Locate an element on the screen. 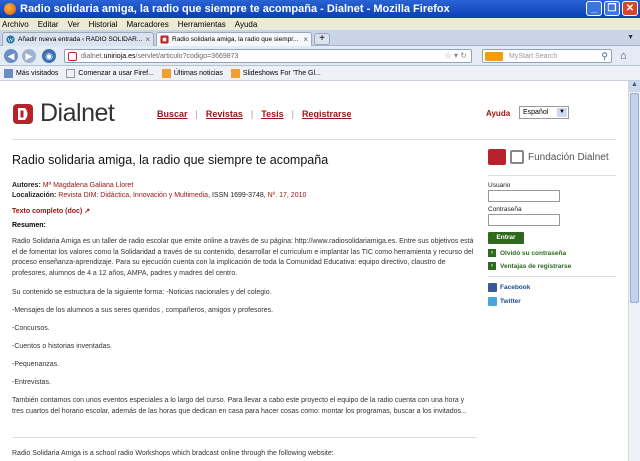 The image size is (640, 461). bookmark-most-visited: Más visitados is located at coordinates (31, 73).